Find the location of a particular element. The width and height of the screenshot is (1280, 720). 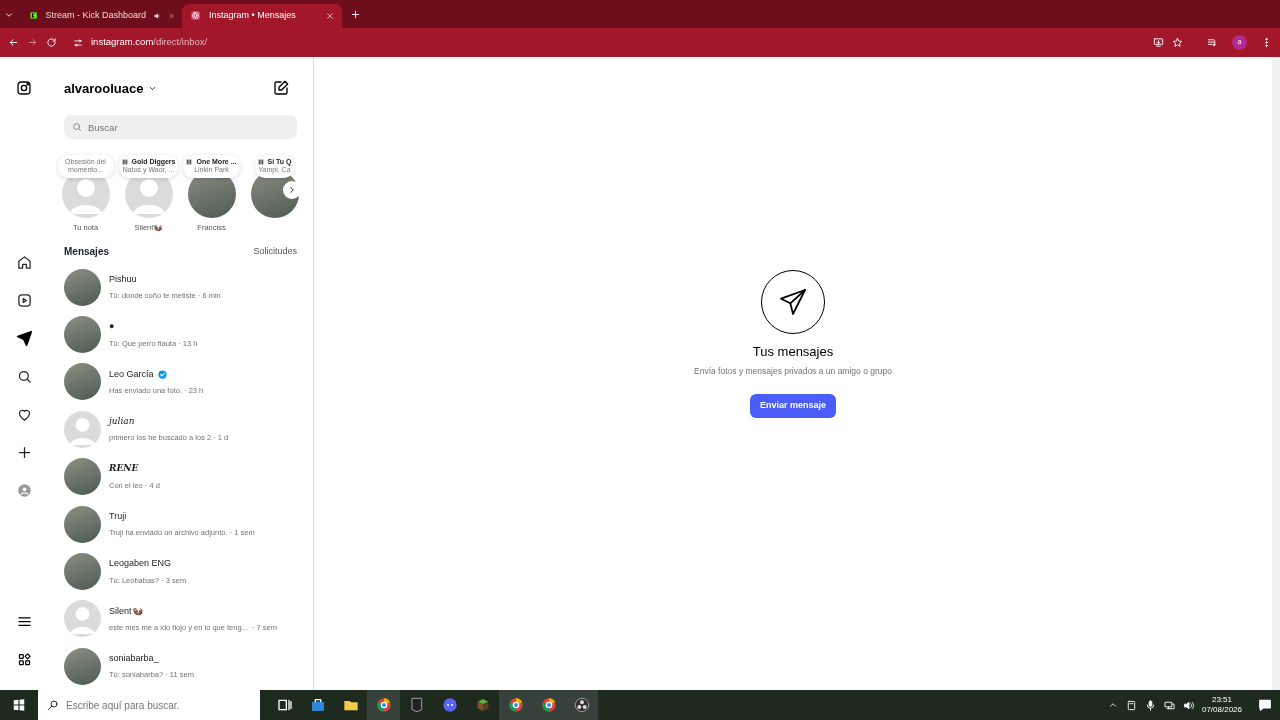

contact-name: ● is located at coordinates (112, 327).